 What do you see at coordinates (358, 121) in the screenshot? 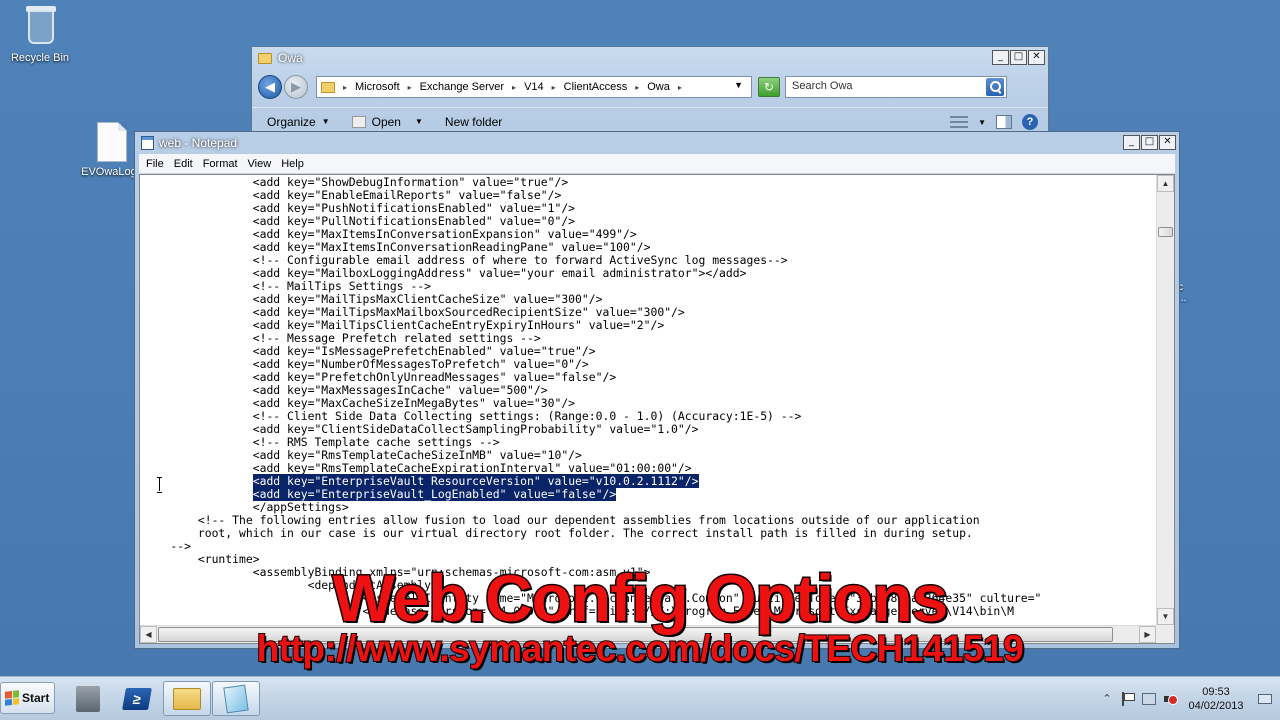
I see `document-icon` at bounding box center [358, 121].